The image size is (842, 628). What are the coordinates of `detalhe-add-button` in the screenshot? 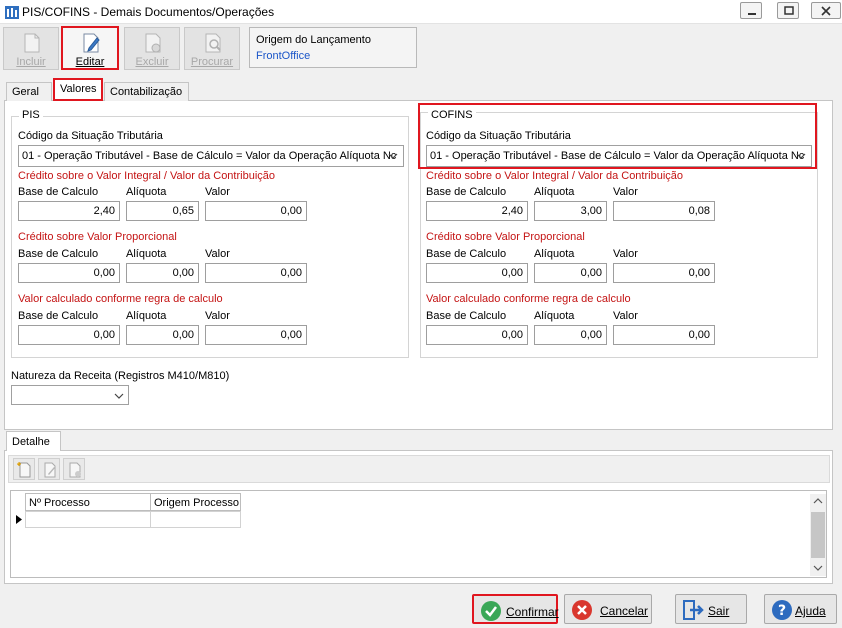 It's located at (24, 469).